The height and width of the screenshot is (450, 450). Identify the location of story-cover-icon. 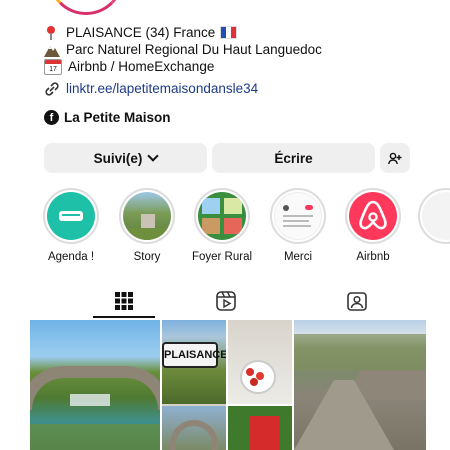
(147, 216).